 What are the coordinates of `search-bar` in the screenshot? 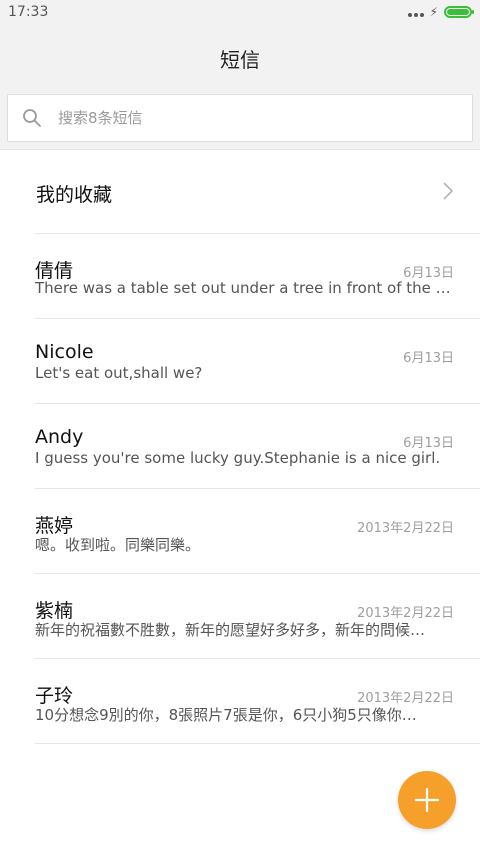 It's located at (240, 118).